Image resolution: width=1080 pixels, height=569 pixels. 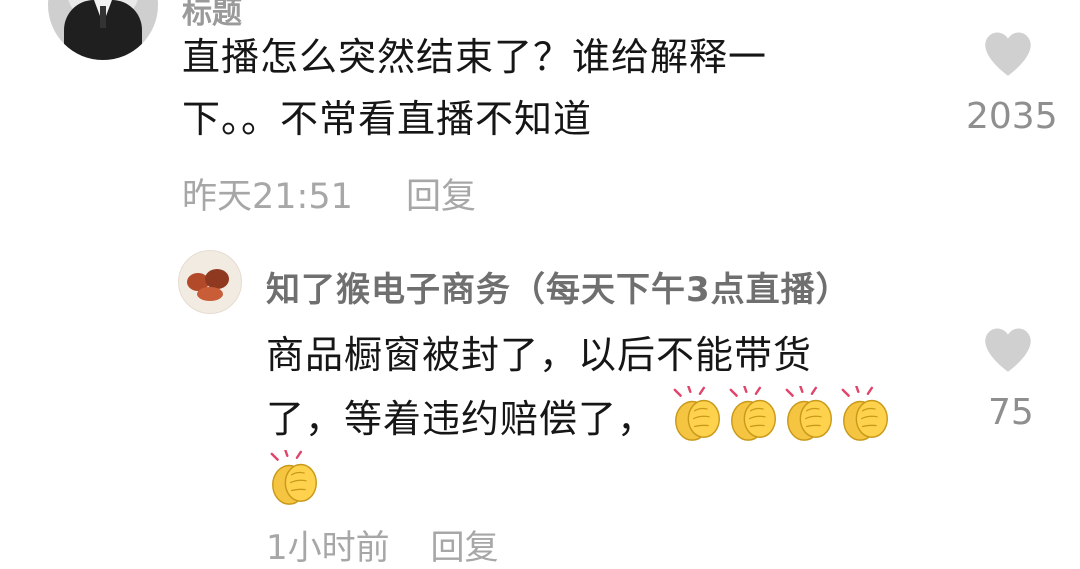 I want to click on like-button, so click(x=1008, y=55).